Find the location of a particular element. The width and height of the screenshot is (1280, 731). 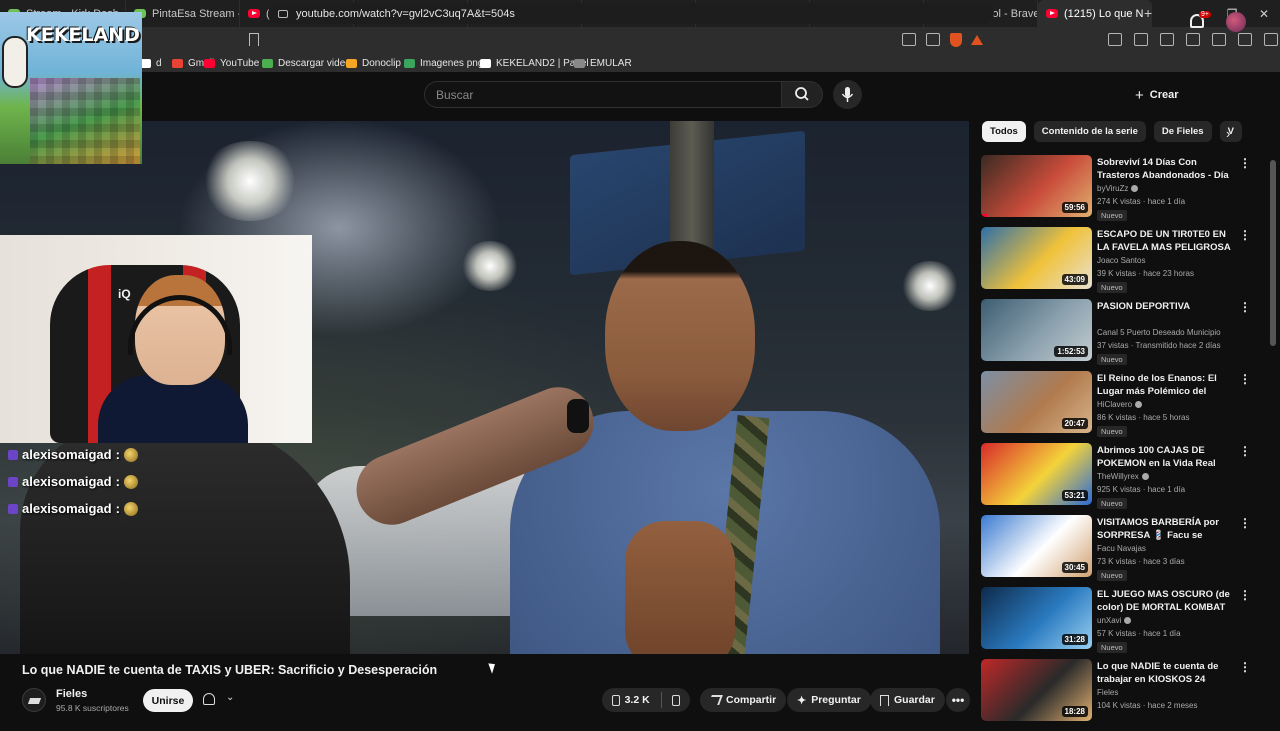

channel-label: Fieles is located at coordinates (1108, 692).